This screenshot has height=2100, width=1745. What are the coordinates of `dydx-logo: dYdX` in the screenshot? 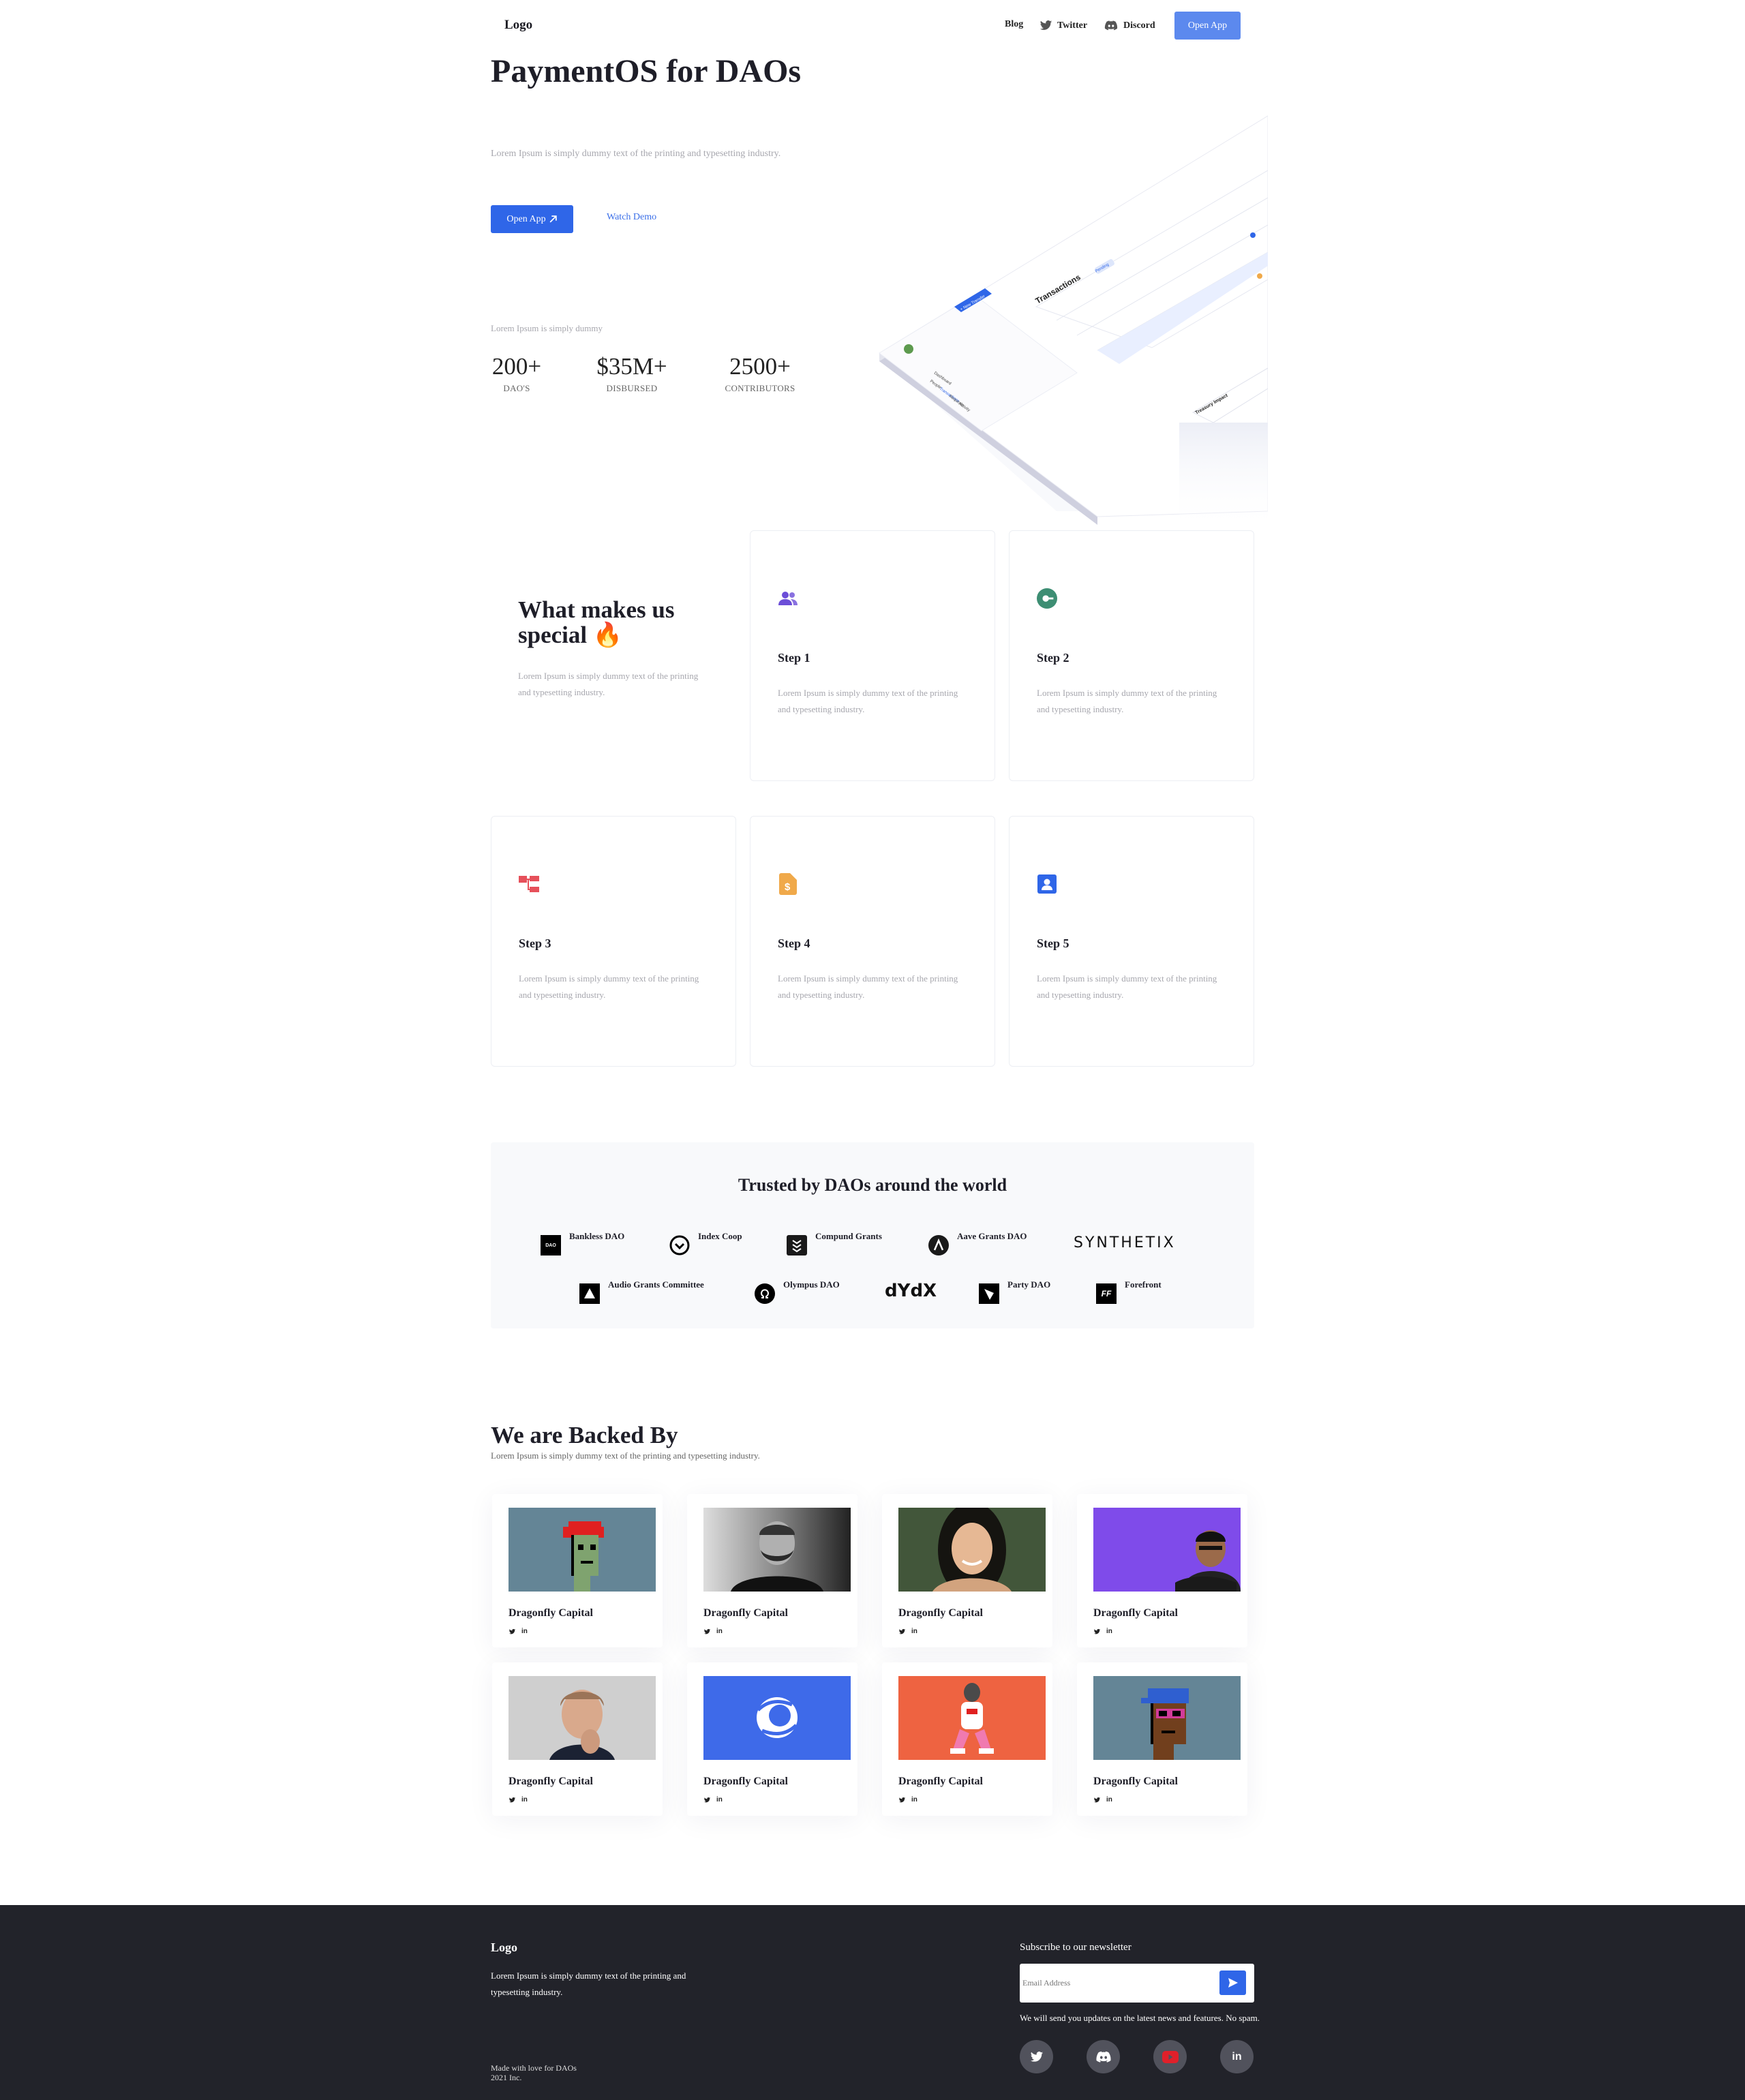 It's located at (911, 1291).